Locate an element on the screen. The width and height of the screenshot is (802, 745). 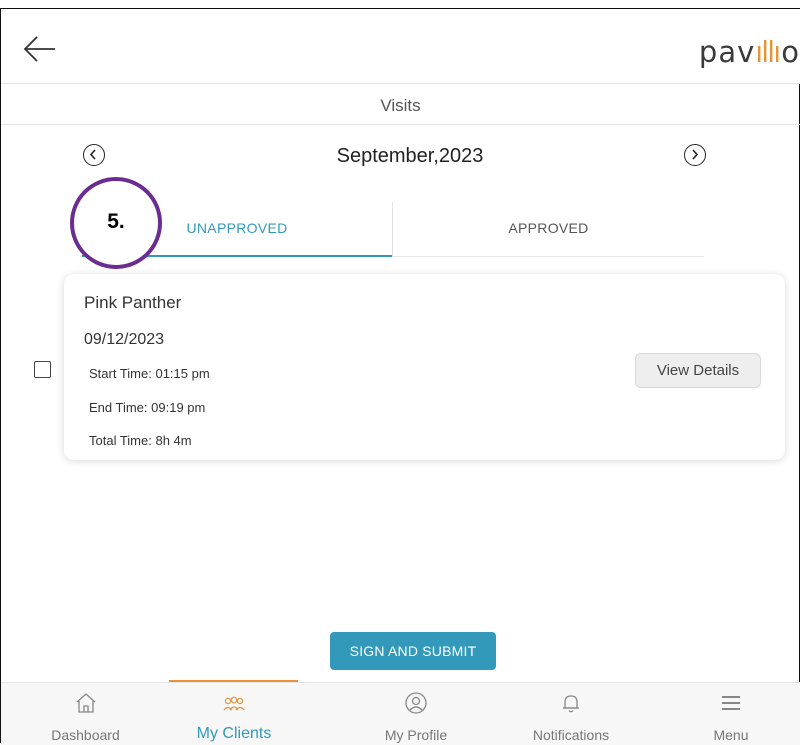
pavillio-logo: pav o is located at coordinates (749, 55).